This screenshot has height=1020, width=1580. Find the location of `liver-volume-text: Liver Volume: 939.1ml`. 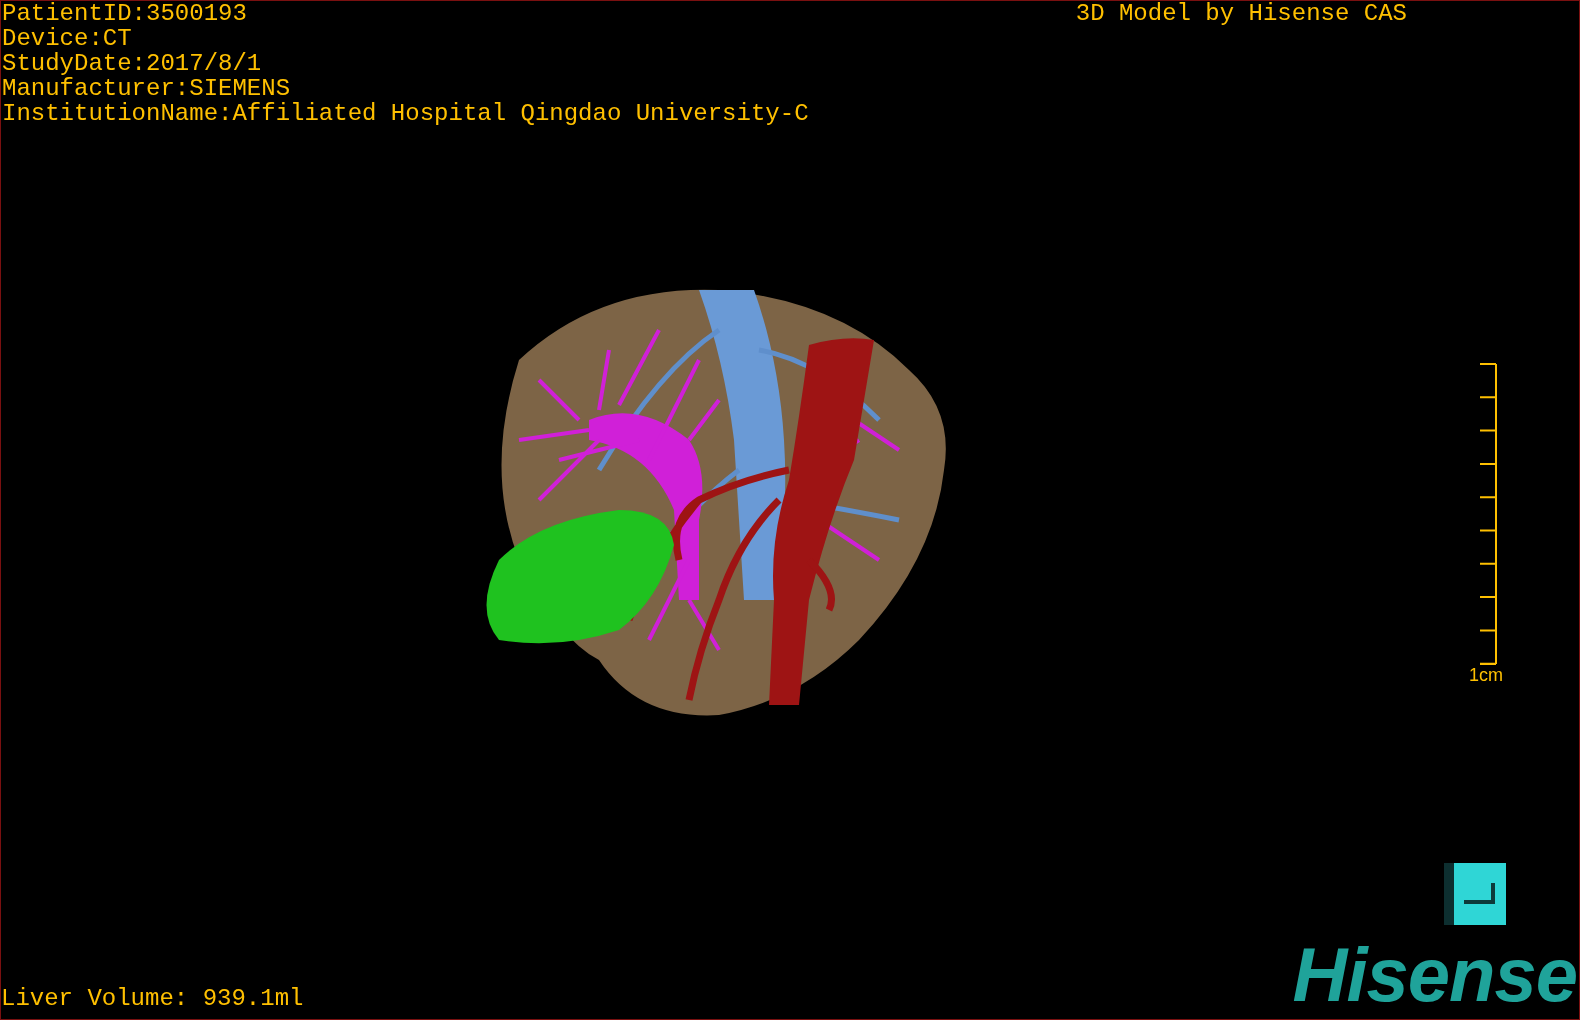

liver-volume-text: Liver Volume: 939.1ml is located at coordinates (152, 998).